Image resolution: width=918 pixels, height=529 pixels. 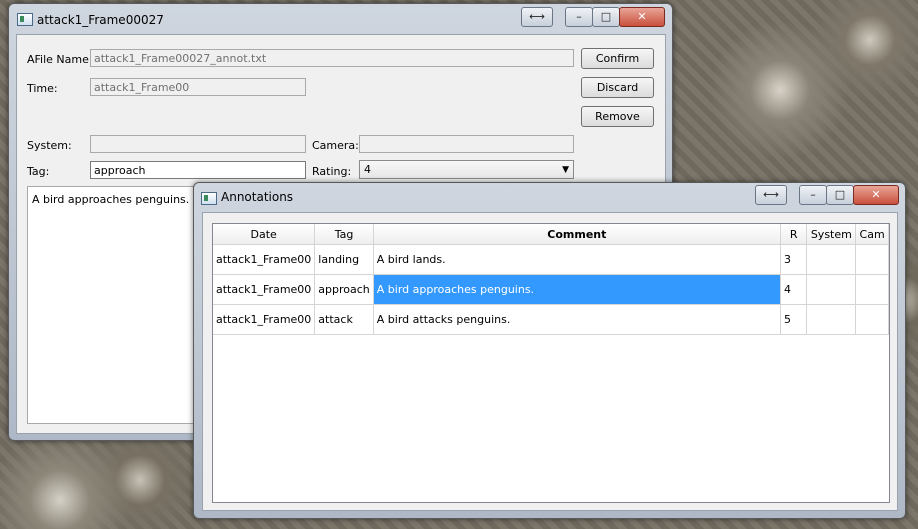 What do you see at coordinates (344, 259) in the screenshot?
I see `cell-tag: landing` at bounding box center [344, 259].